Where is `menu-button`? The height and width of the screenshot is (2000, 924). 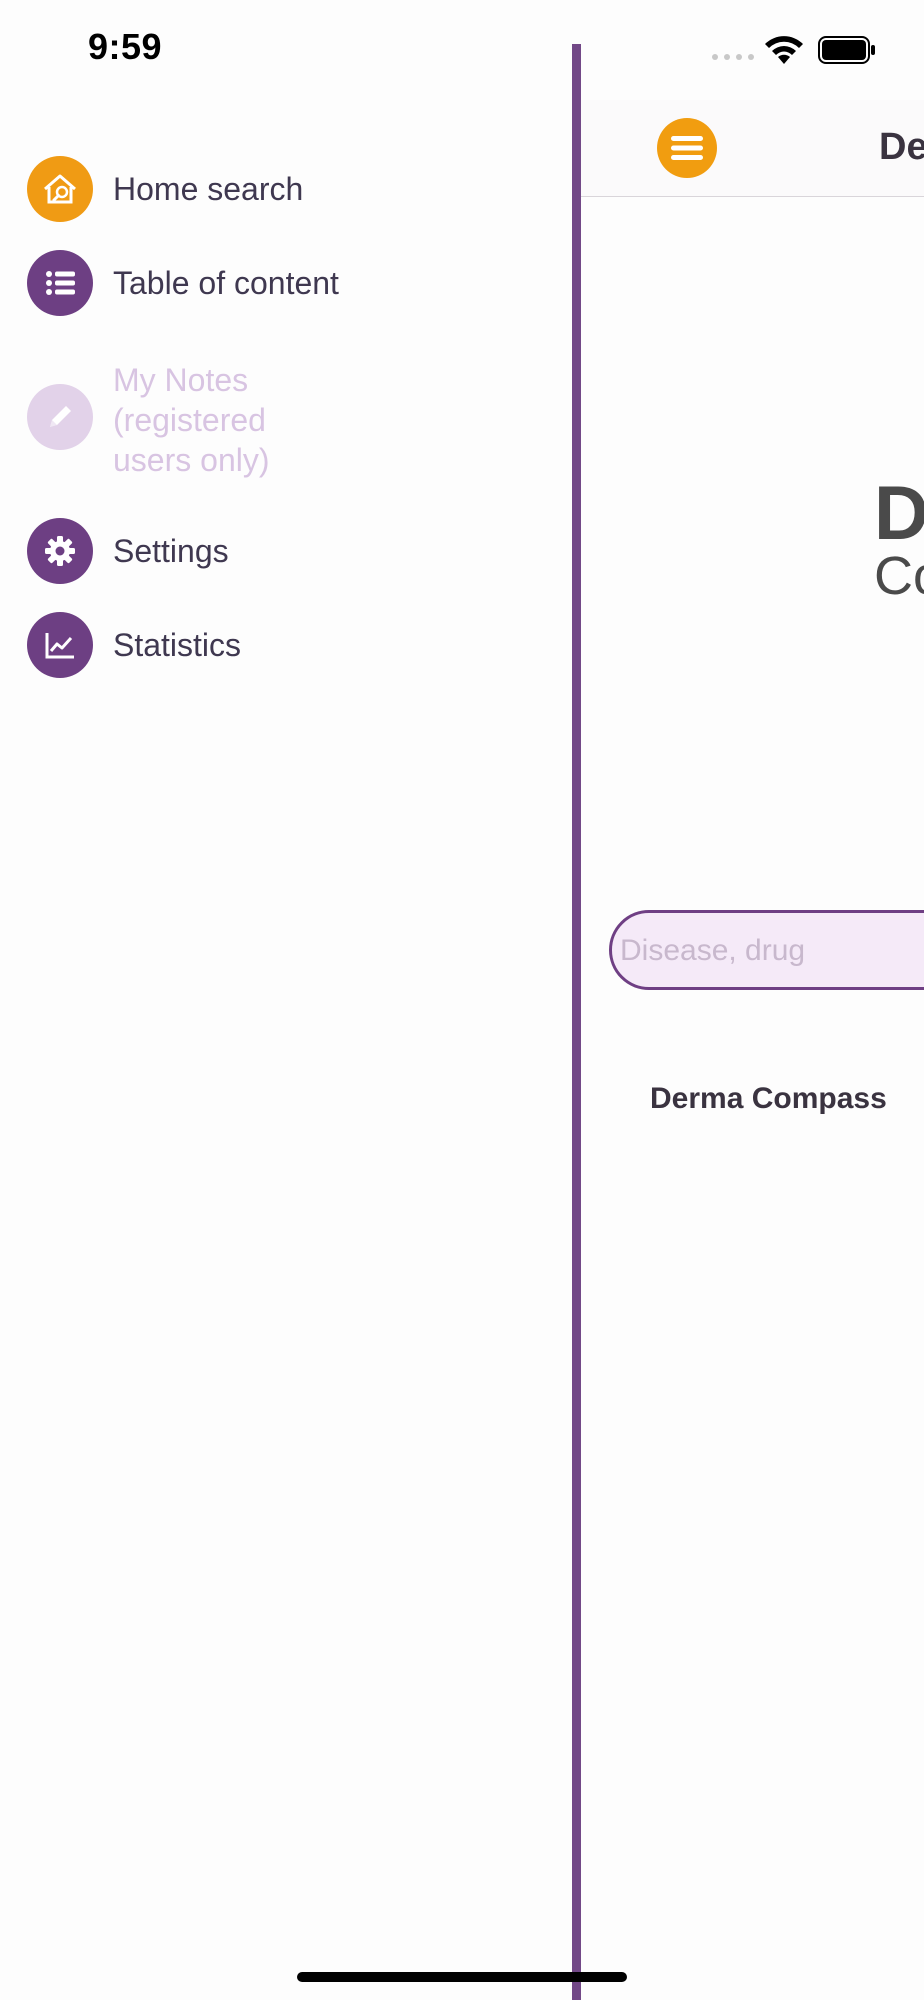 menu-button is located at coordinates (687, 148).